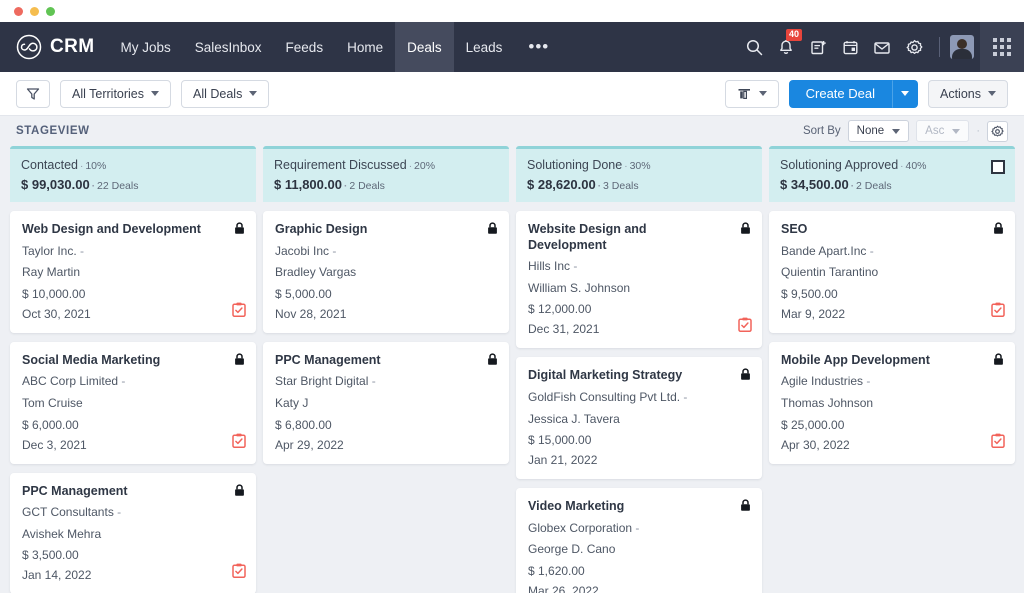  Describe the element at coordinates (824, 250) in the screenshot. I see `deal-account: Bande Apart.Inc` at that location.